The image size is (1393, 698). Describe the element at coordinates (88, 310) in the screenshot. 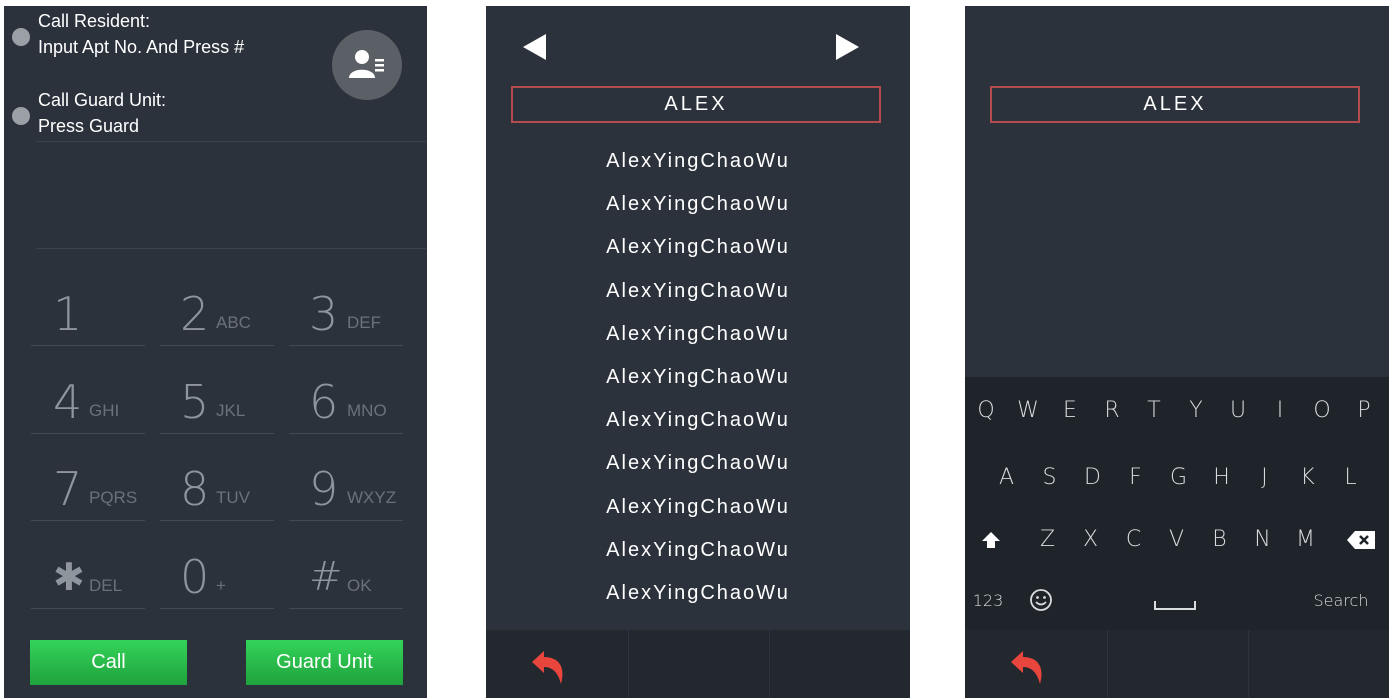

I see `key-1: 1` at that location.